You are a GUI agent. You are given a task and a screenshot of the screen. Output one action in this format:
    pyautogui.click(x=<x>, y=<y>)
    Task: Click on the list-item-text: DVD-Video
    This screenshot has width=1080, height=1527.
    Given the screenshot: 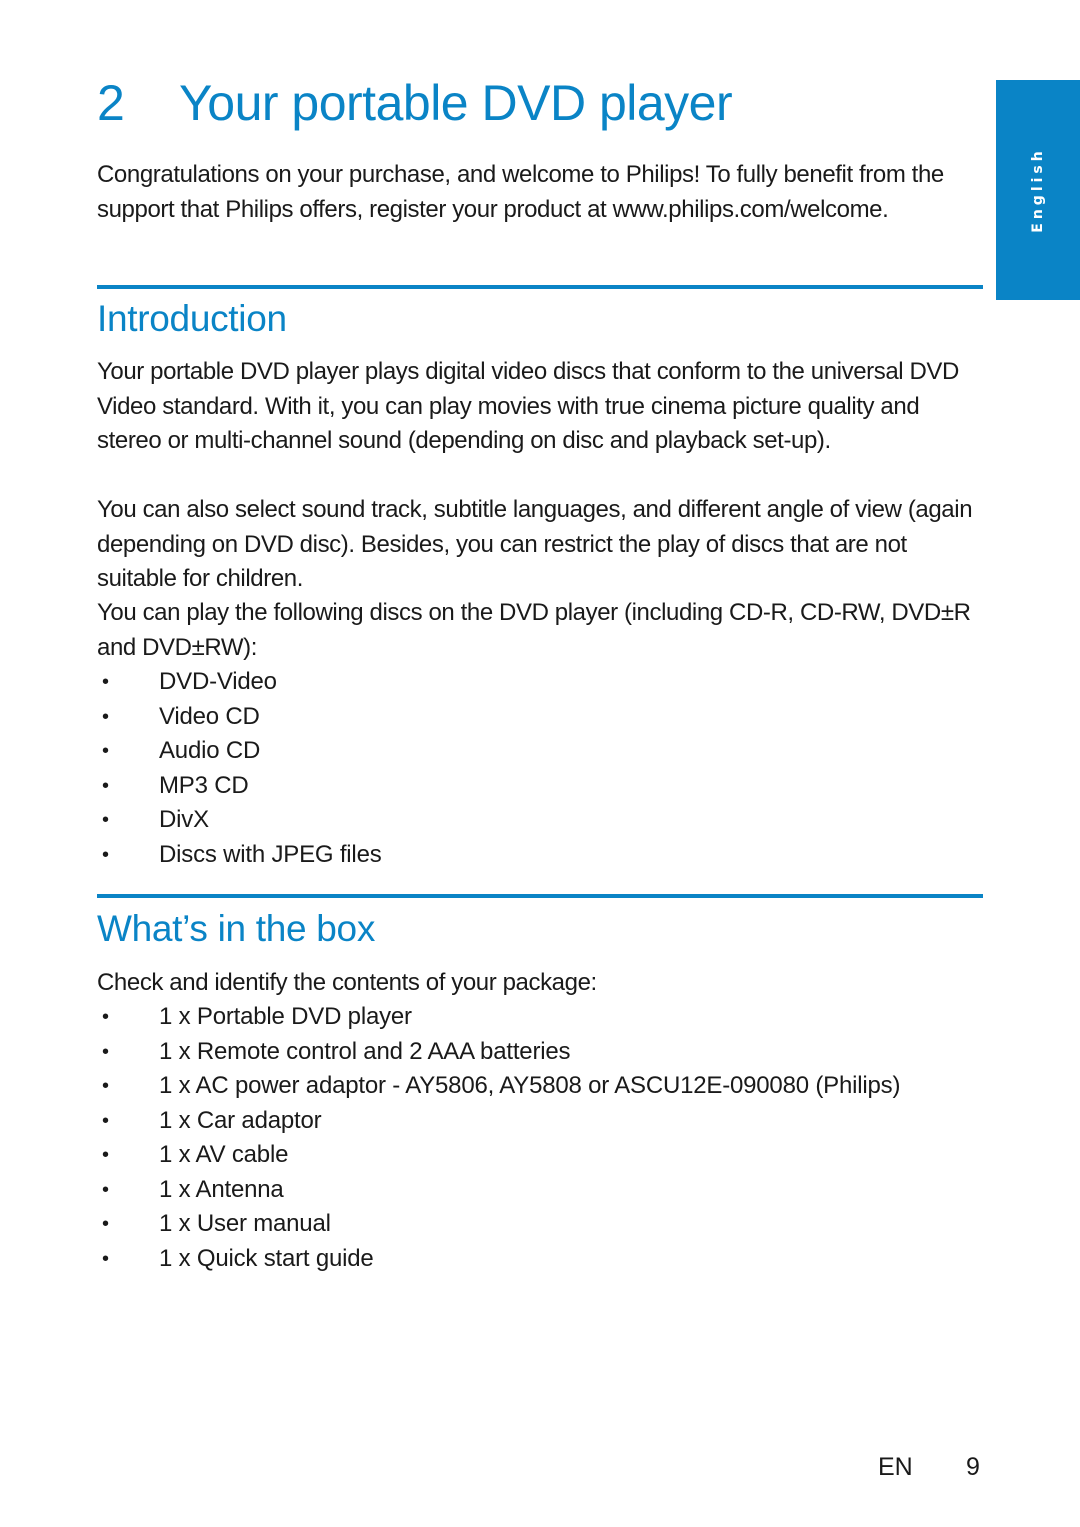 What is the action you would take?
    pyautogui.click(x=218, y=681)
    